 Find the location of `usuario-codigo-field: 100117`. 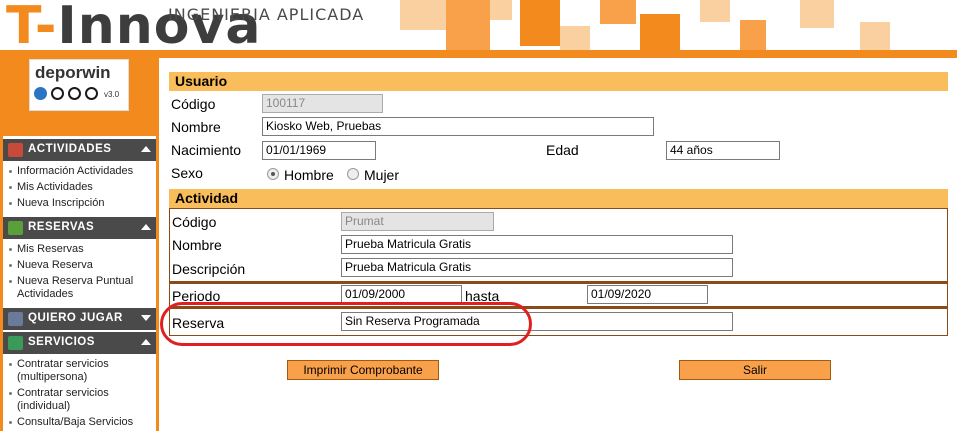

usuario-codigo-field: 100117 is located at coordinates (322, 103).